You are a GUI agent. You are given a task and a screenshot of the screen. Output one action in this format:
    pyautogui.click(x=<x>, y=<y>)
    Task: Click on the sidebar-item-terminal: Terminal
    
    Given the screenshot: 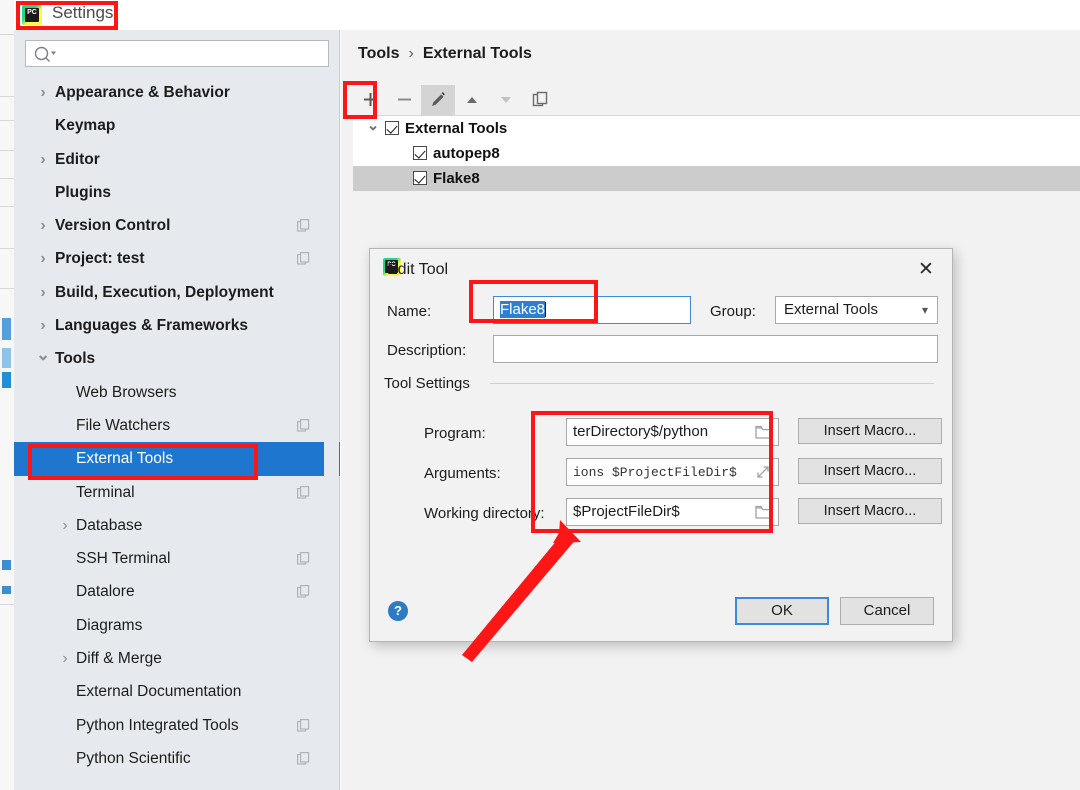 What is the action you would take?
    pyautogui.click(x=177, y=492)
    